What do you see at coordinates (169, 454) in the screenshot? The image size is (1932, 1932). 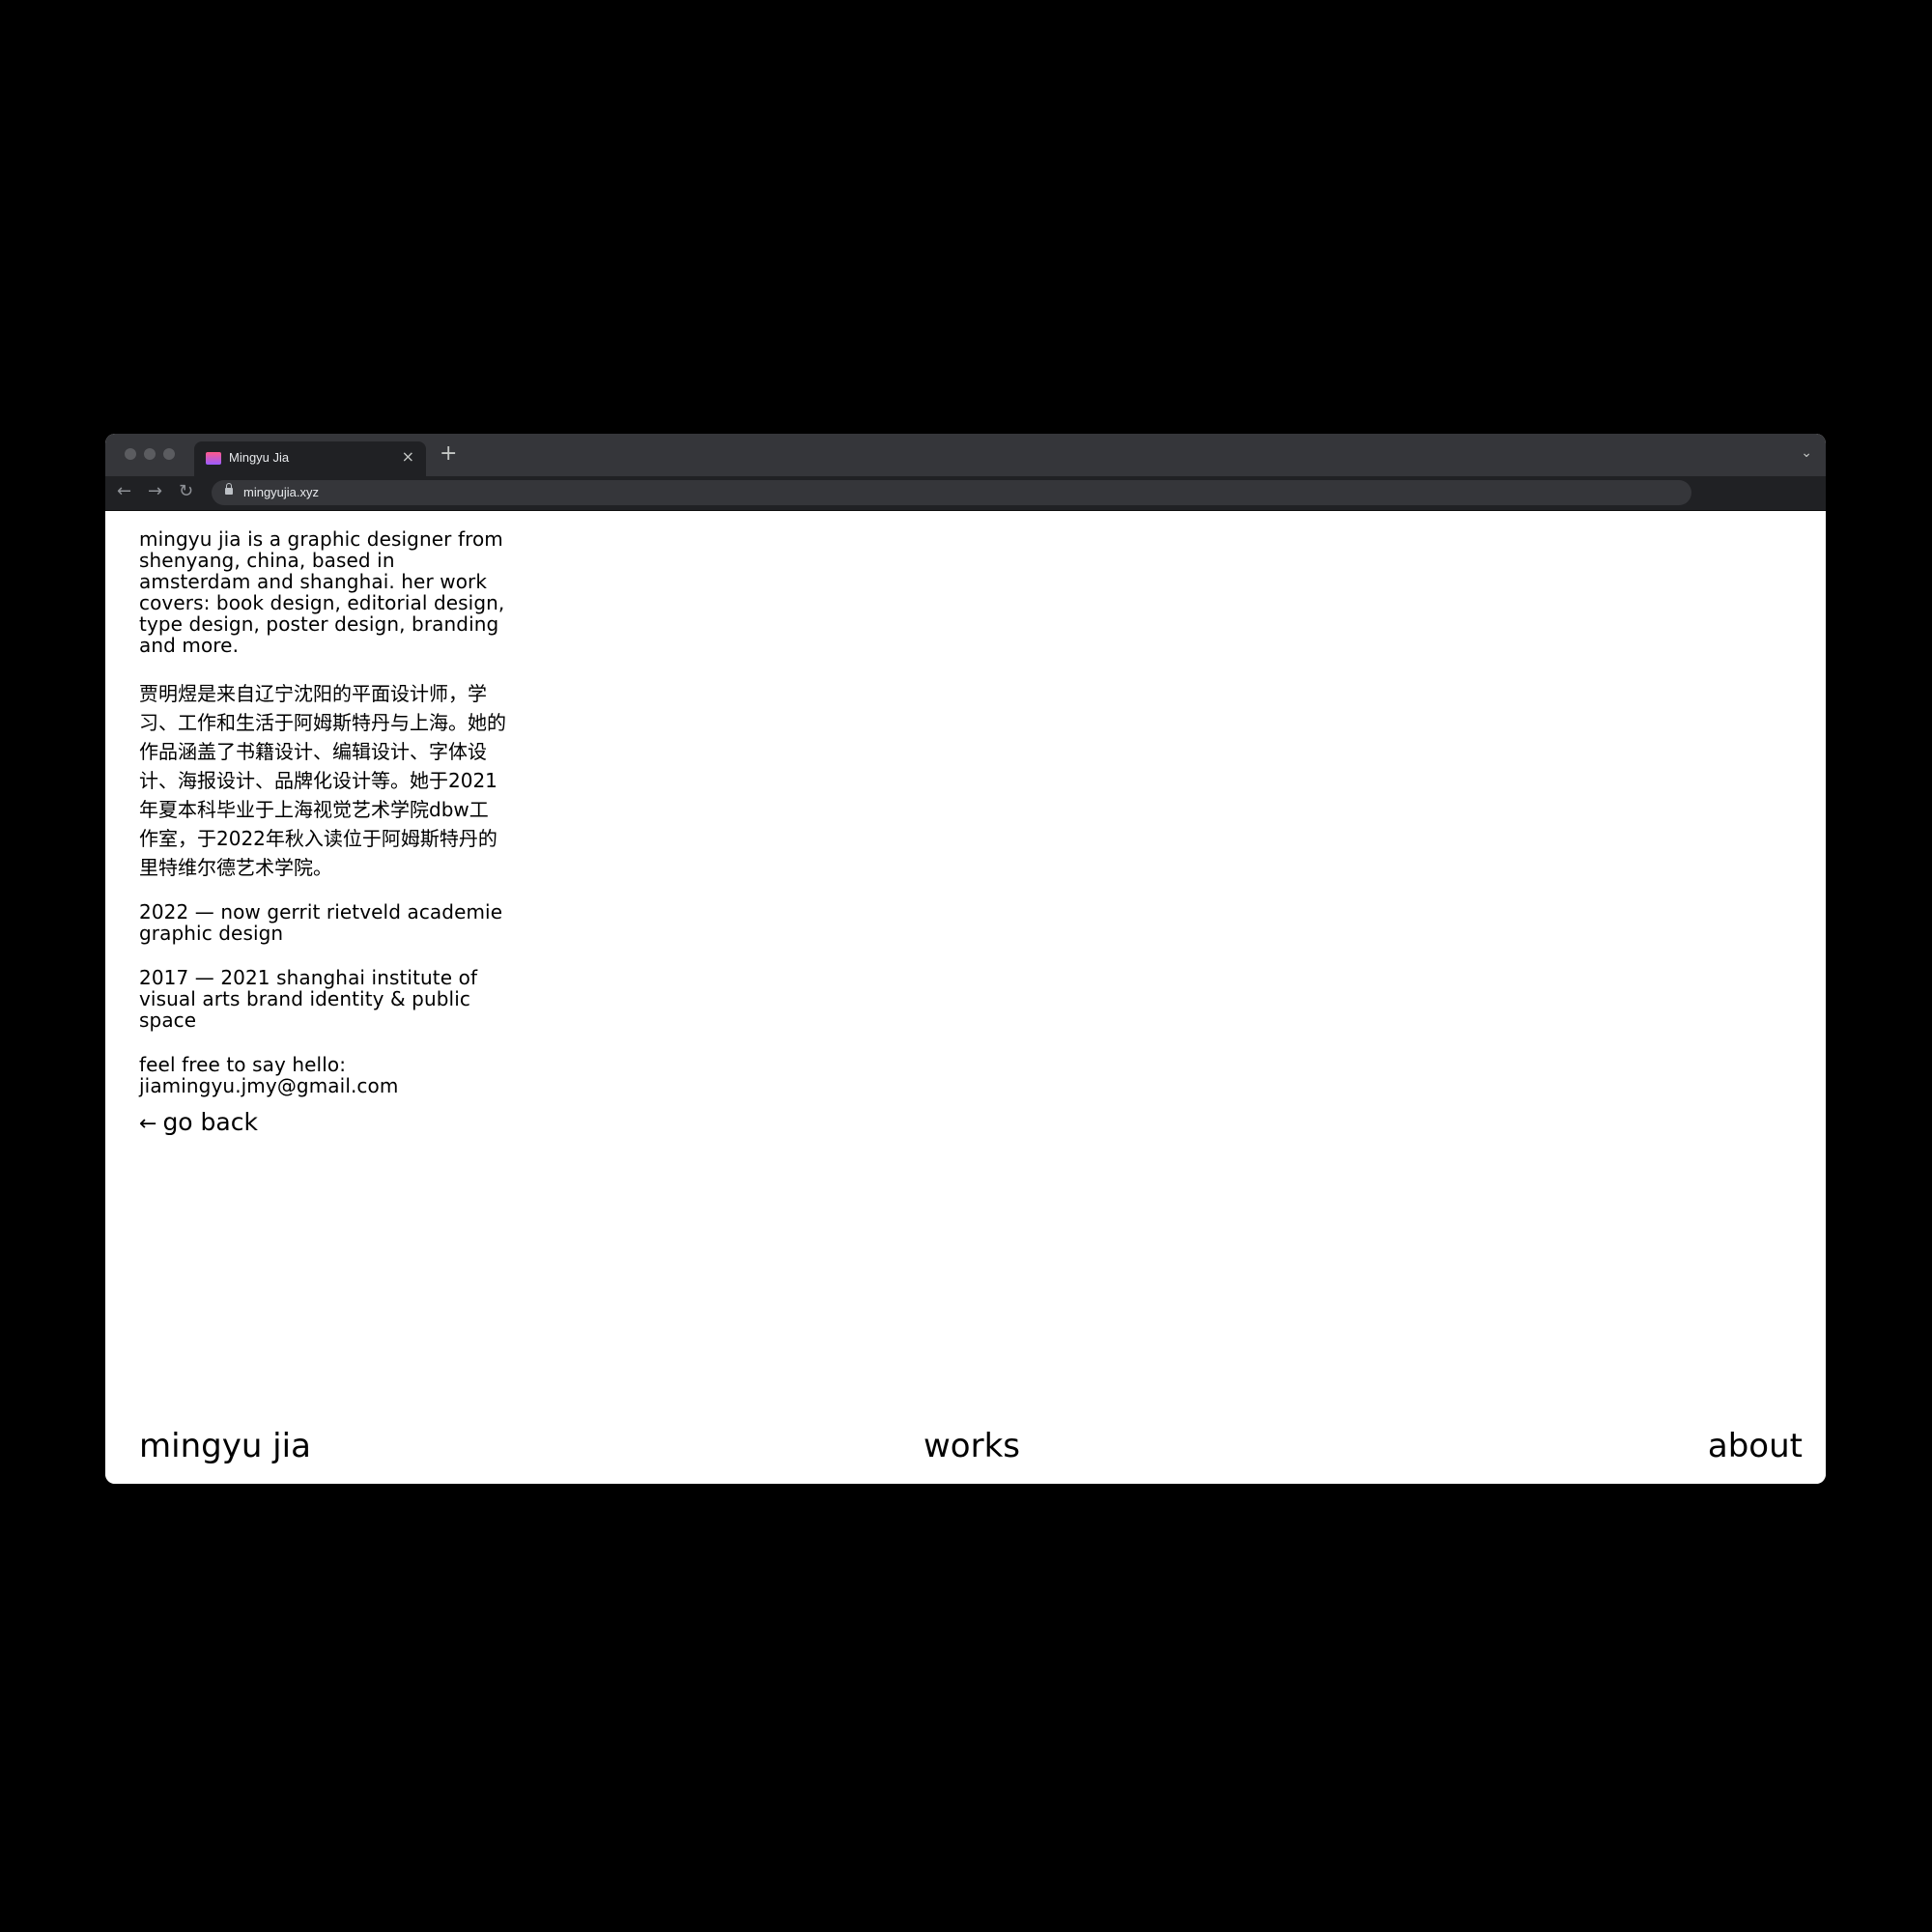 I see `zoom-window-icon` at bounding box center [169, 454].